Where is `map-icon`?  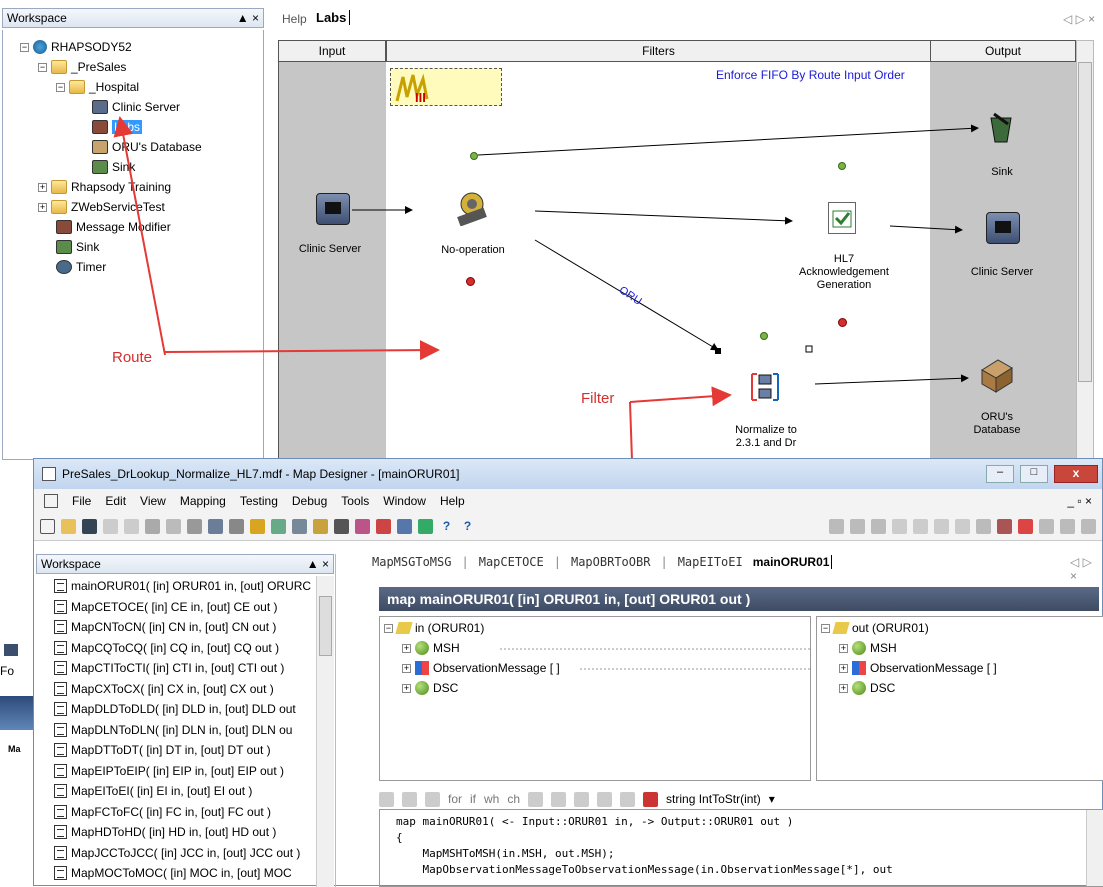
map-icon is located at coordinates (383, 526).